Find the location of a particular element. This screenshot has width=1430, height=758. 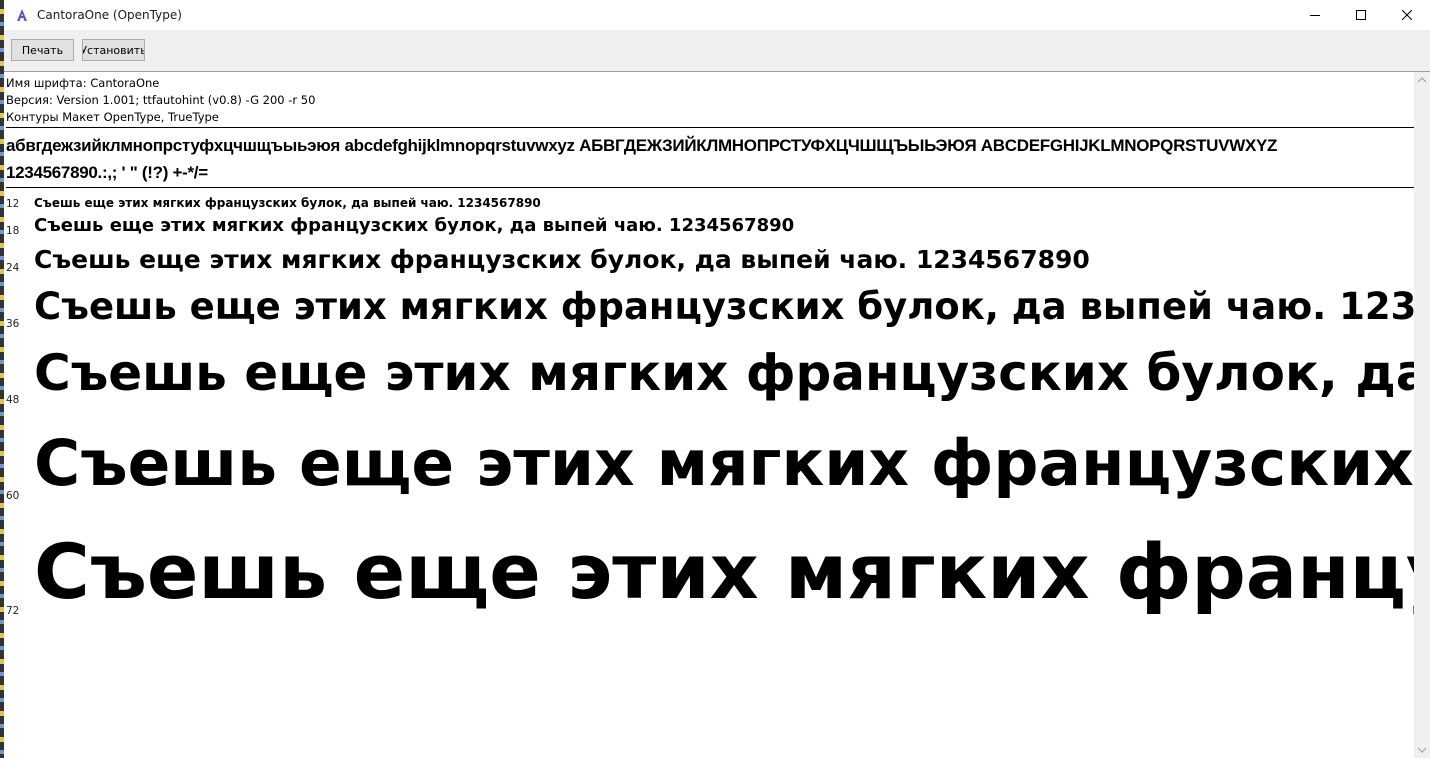

title-bar: CantoraOne (OpenType) is located at coordinates (717, 15).